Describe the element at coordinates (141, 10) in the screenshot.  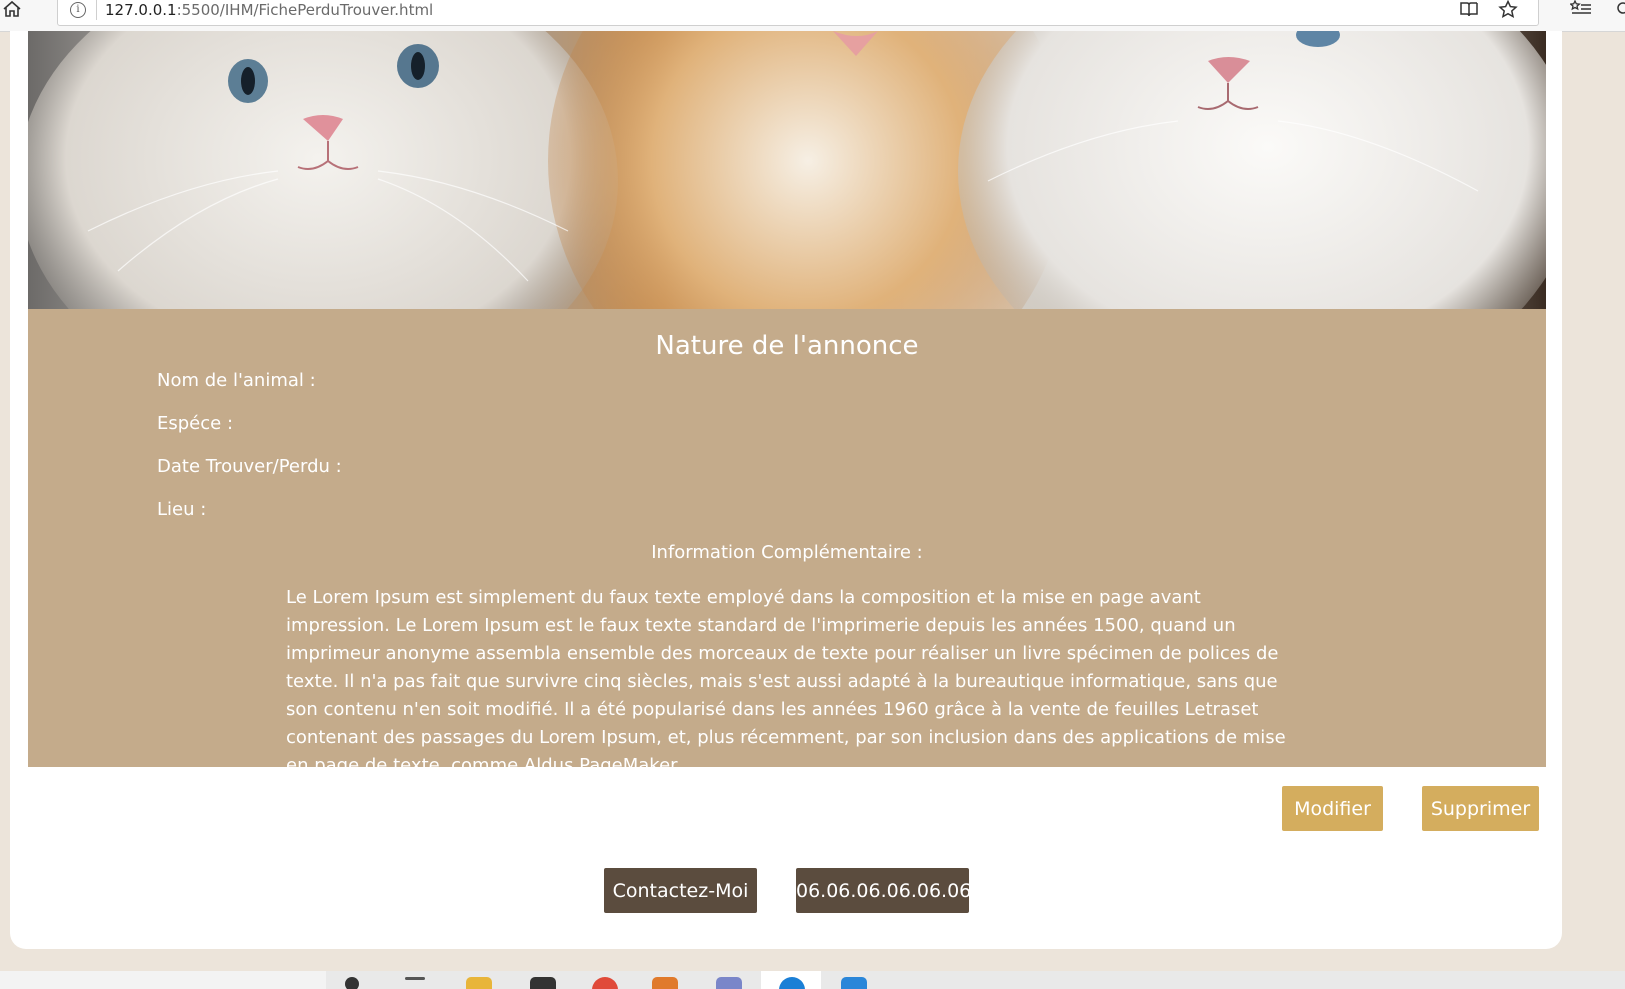
I see `url-host: 127.0.0.1` at that location.